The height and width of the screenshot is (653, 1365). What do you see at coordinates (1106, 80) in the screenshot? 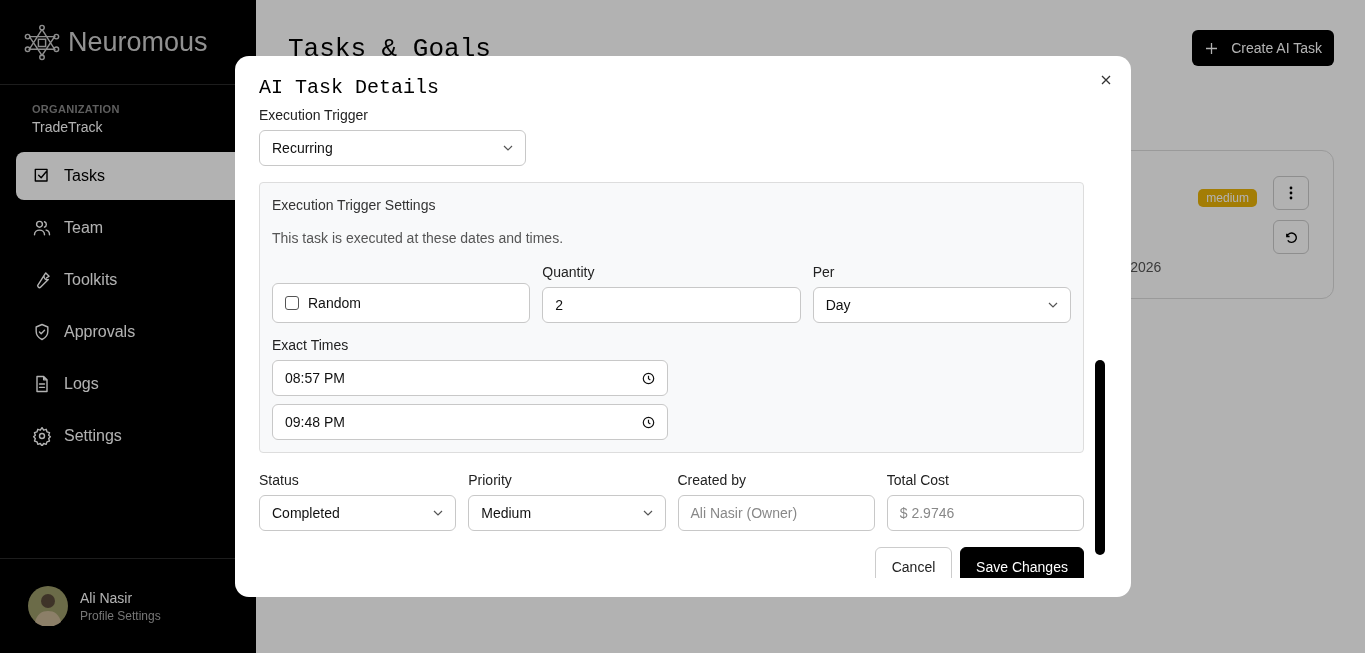
I see `close-icon` at bounding box center [1106, 80].